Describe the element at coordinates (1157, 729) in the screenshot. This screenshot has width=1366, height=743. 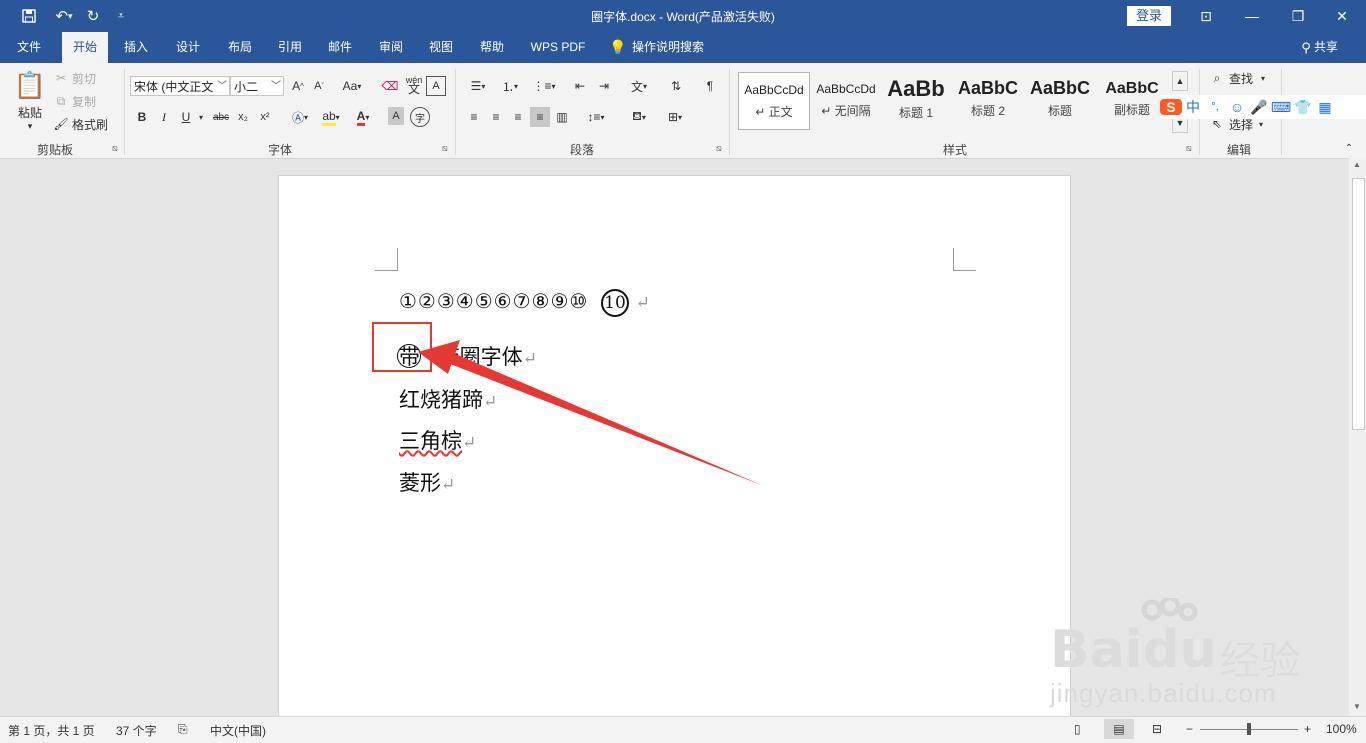
I see `web-layout-icon: ⊟` at that location.